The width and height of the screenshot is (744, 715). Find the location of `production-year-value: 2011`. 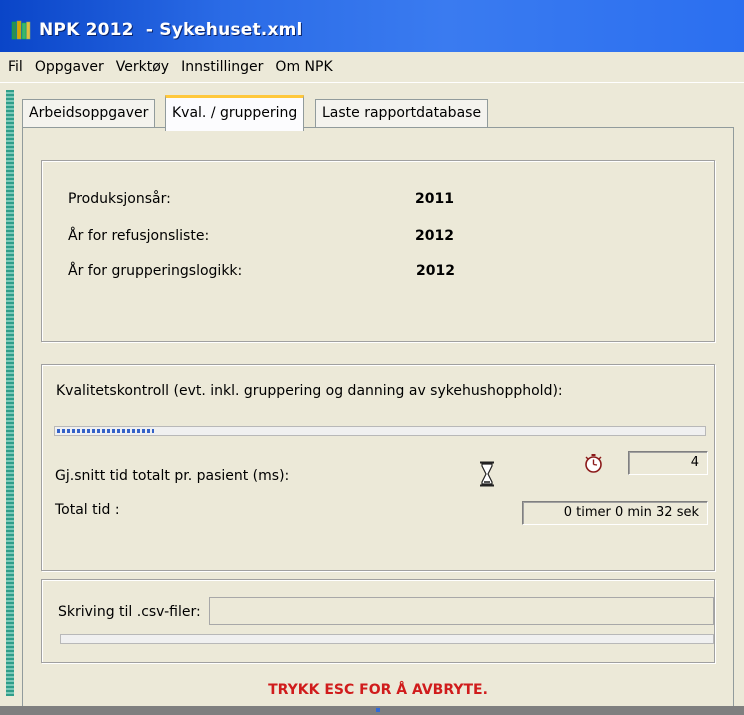

production-year-value: 2011 is located at coordinates (434, 199).